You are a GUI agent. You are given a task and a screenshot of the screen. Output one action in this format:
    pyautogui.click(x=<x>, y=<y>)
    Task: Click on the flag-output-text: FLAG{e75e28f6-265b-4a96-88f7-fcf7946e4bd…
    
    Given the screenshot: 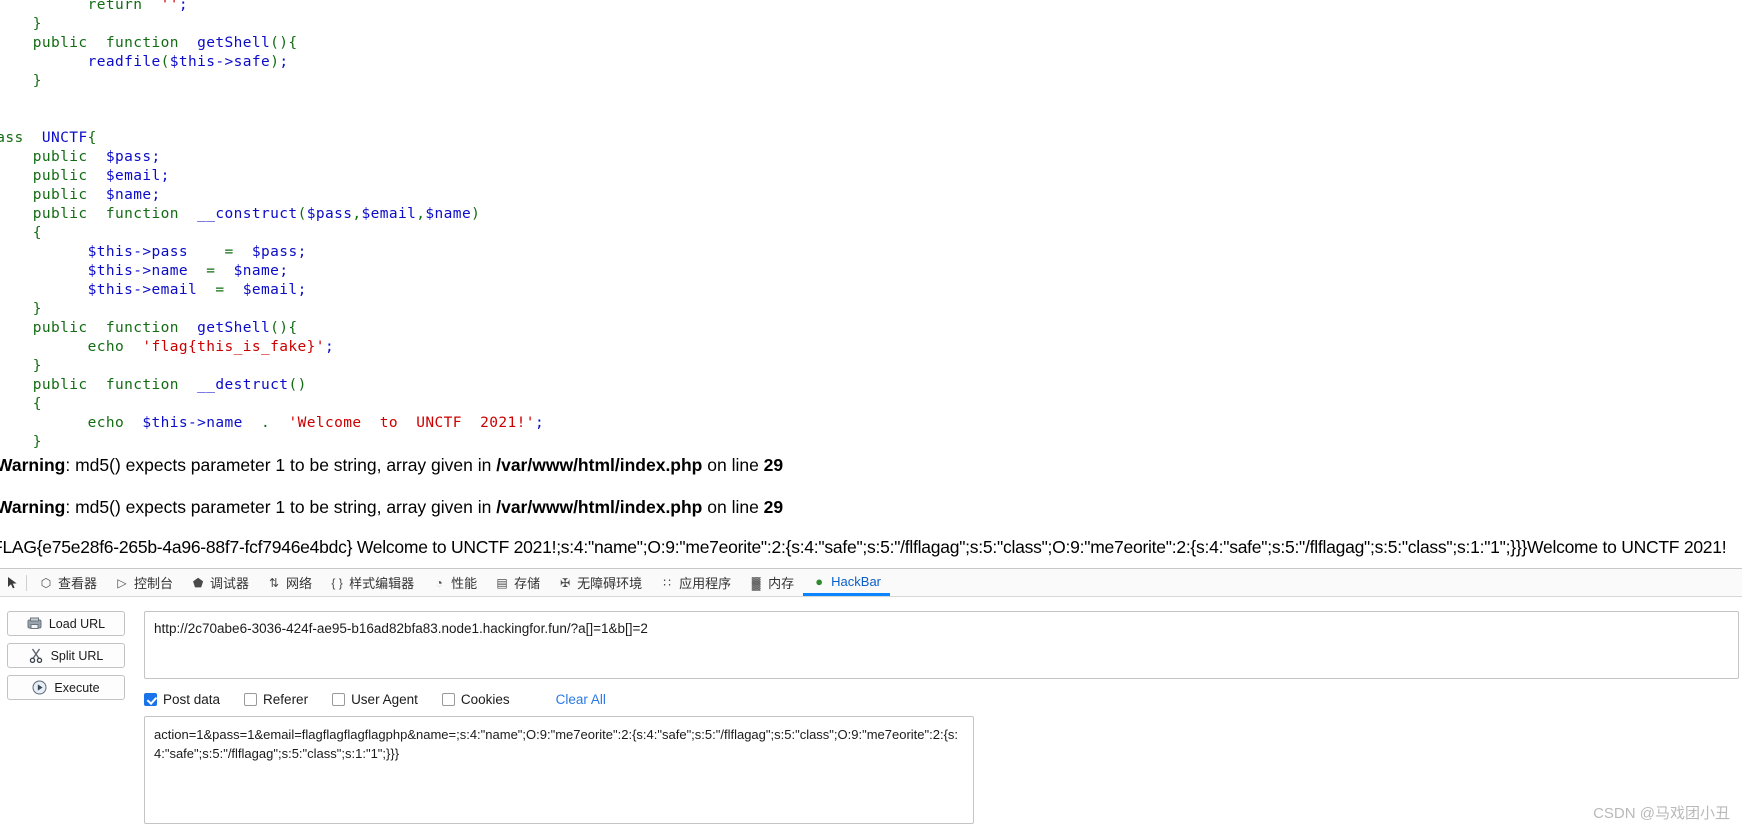 What is the action you would take?
    pyautogui.click(x=863, y=547)
    